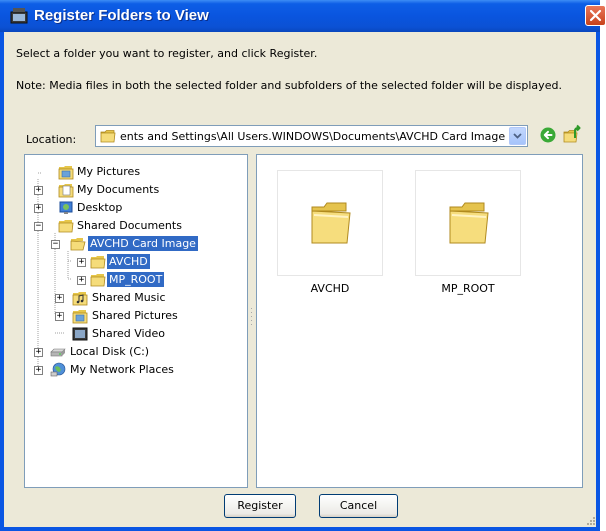 The height and width of the screenshot is (531, 606). Describe the element at coordinates (260, 506) in the screenshot. I see `register-button: Register` at that location.